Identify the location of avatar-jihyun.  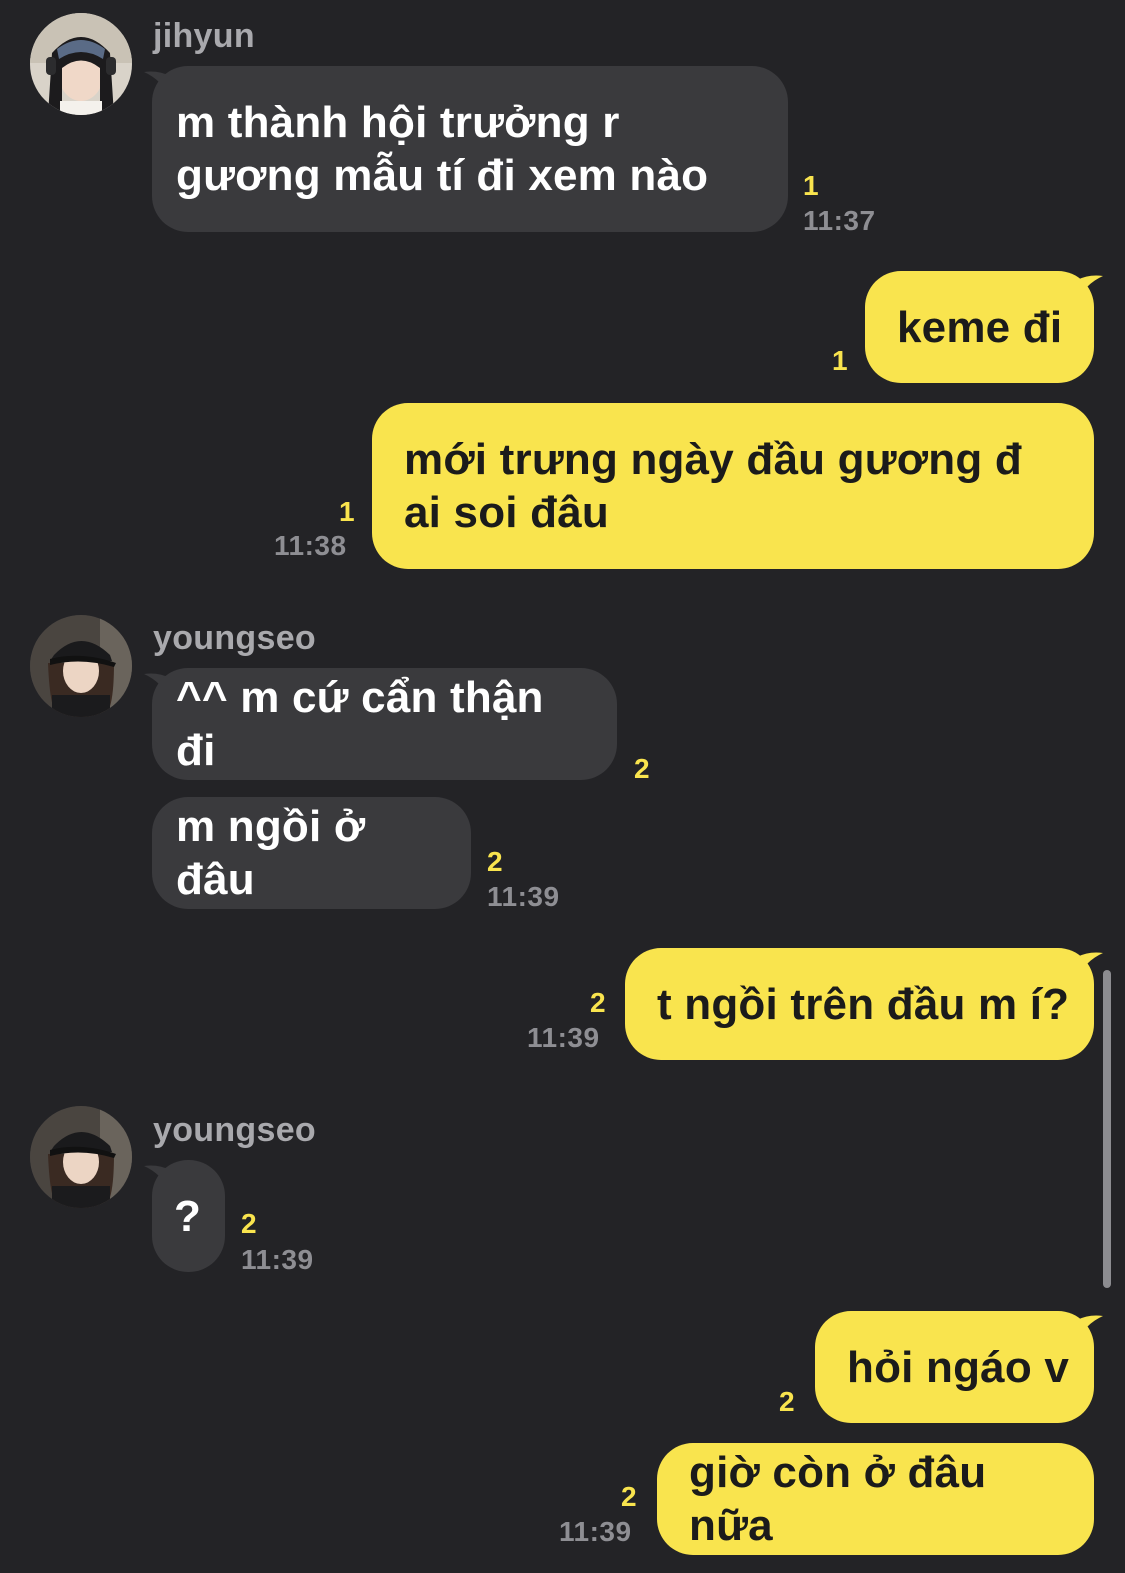
(81, 64).